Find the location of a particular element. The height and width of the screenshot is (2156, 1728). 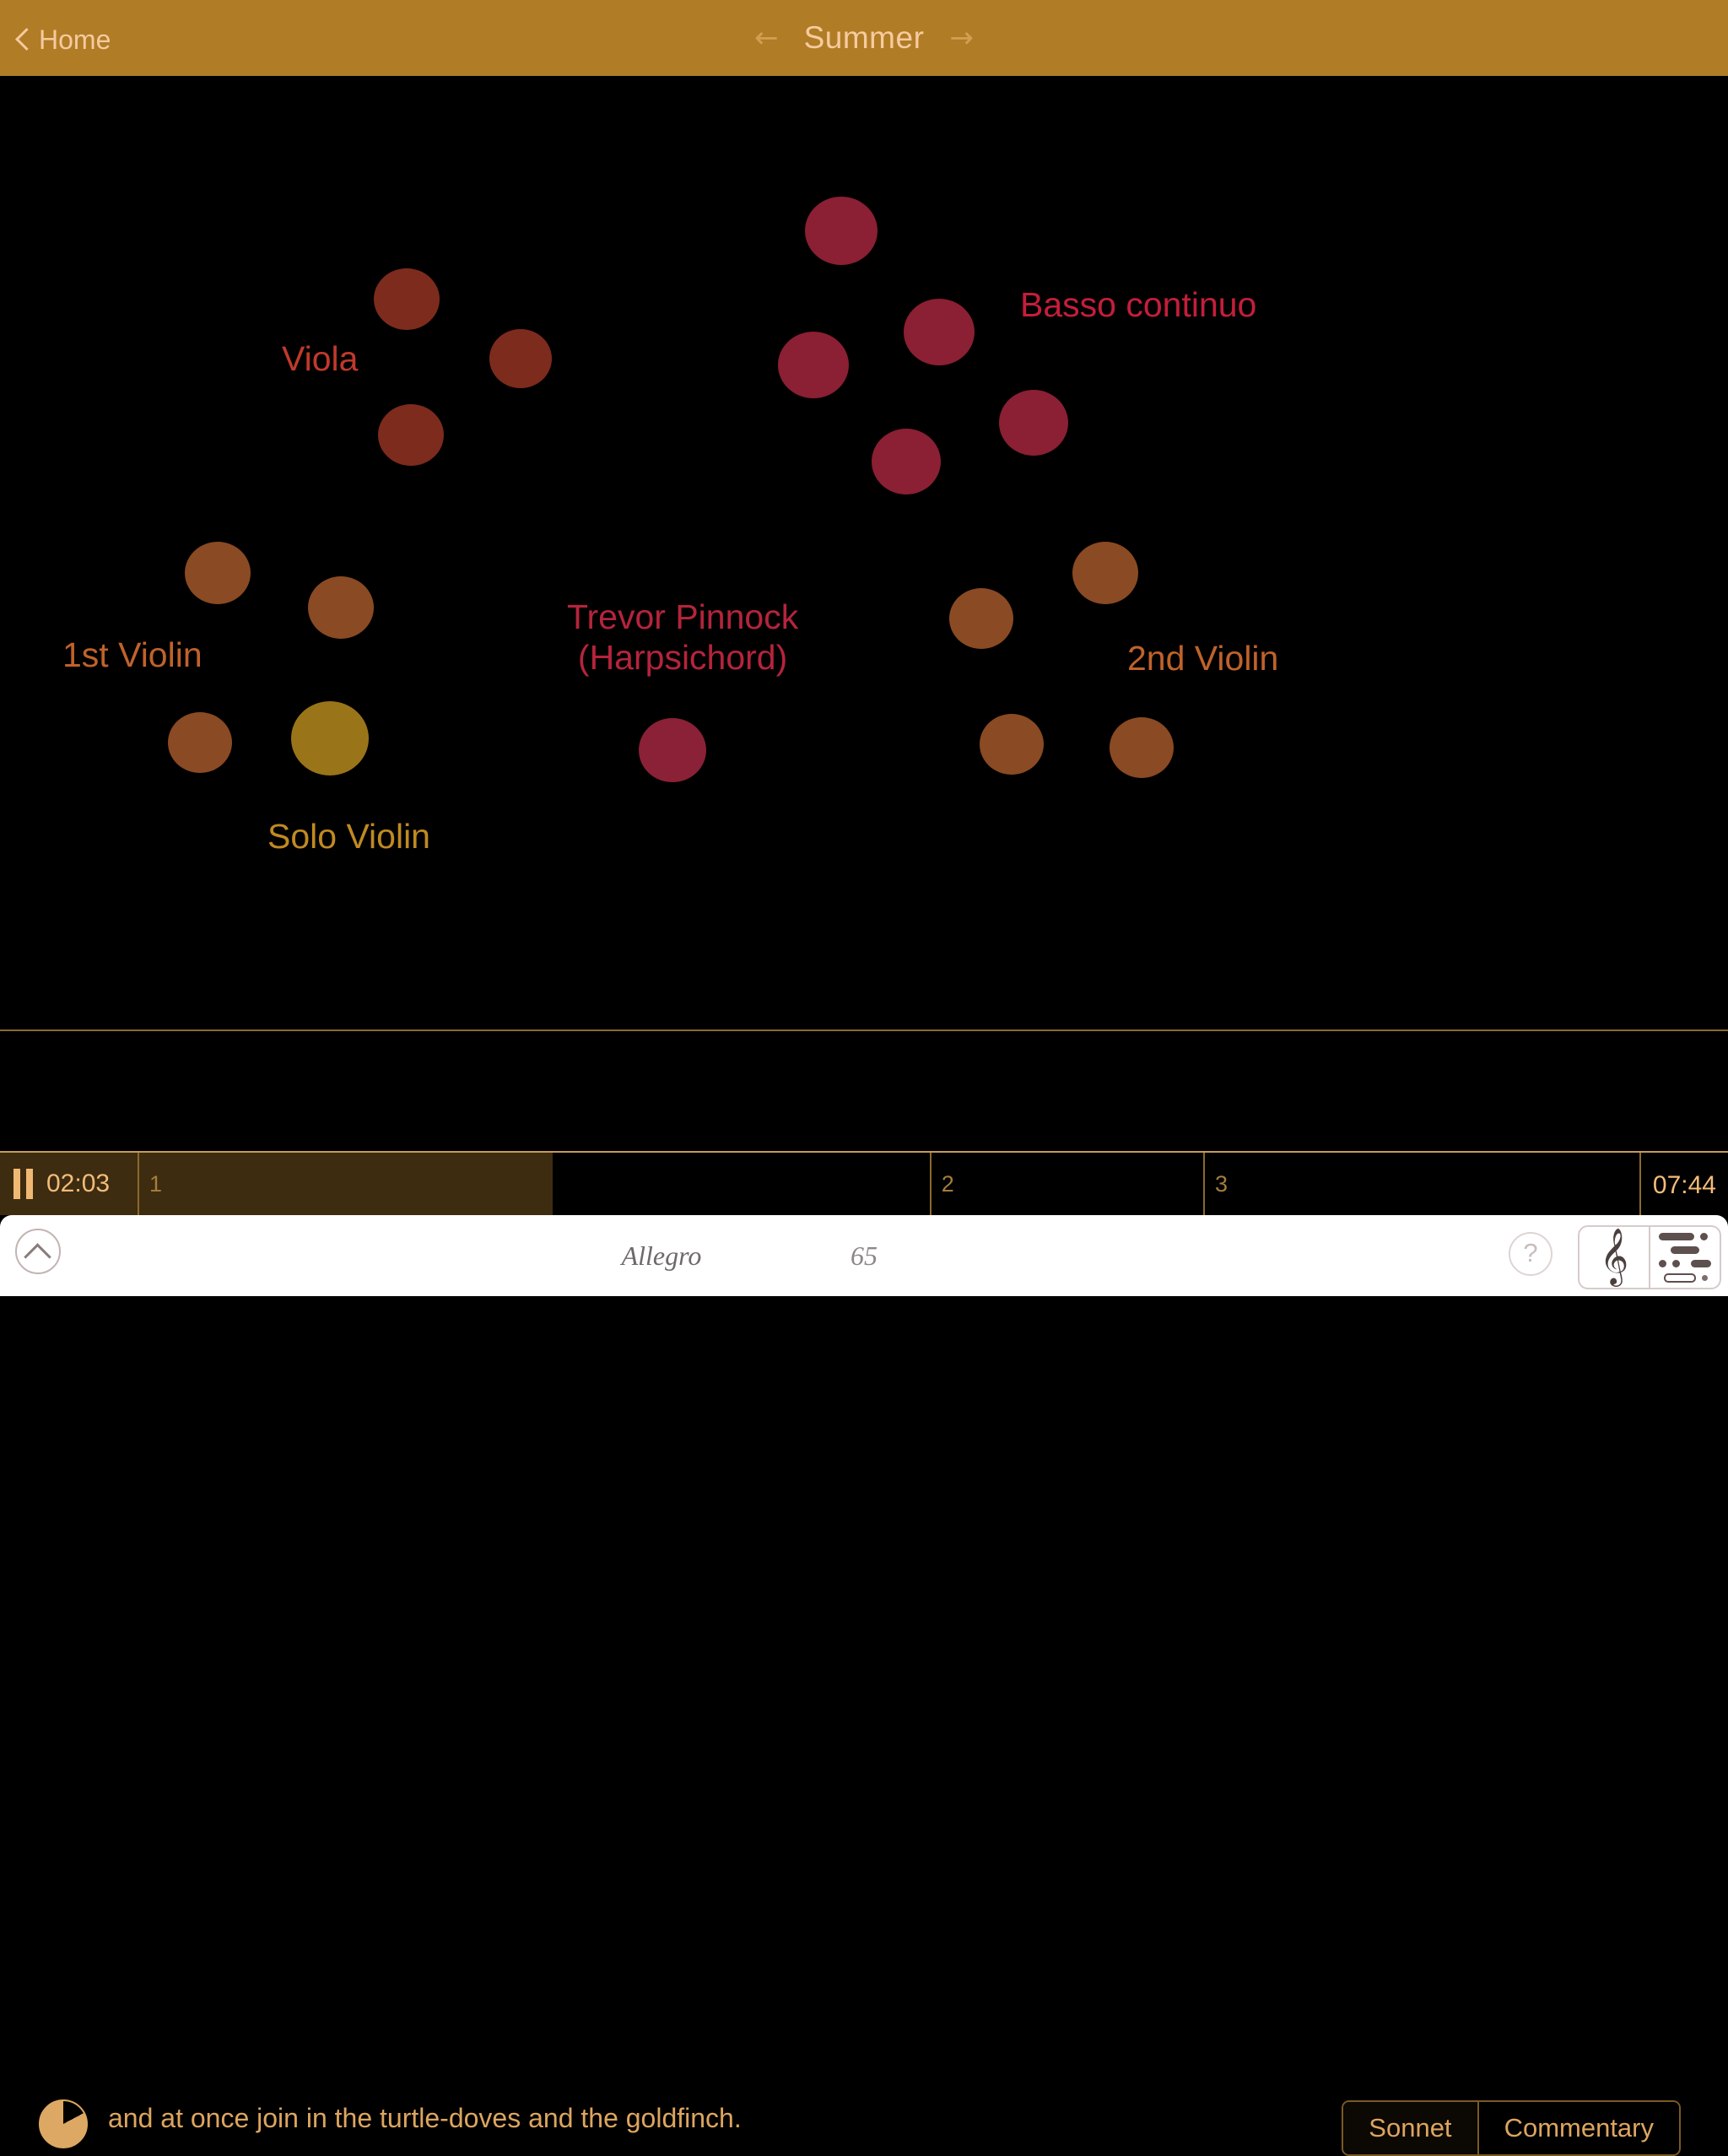

next-movement-arrow-icon: → is located at coordinates (961, 38).